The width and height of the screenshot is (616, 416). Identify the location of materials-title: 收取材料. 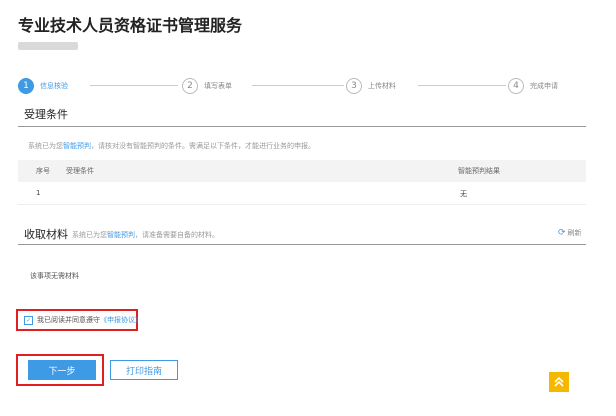
(46, 234).